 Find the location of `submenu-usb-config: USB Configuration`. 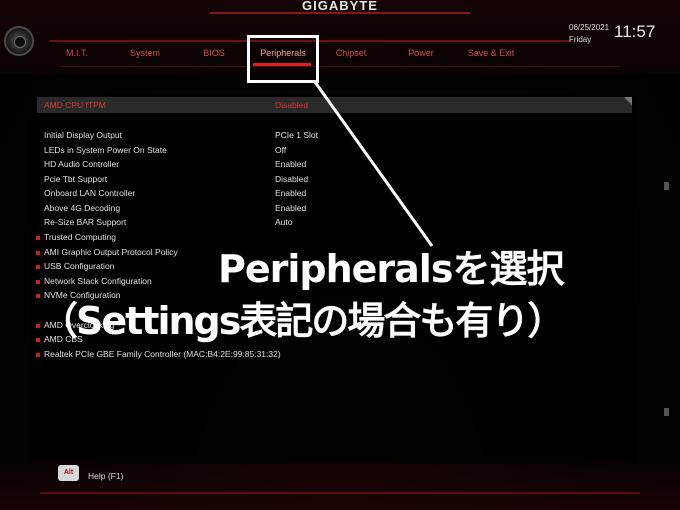

submenu-usb-config: USB Configuration is located at coordinates (79, 266).